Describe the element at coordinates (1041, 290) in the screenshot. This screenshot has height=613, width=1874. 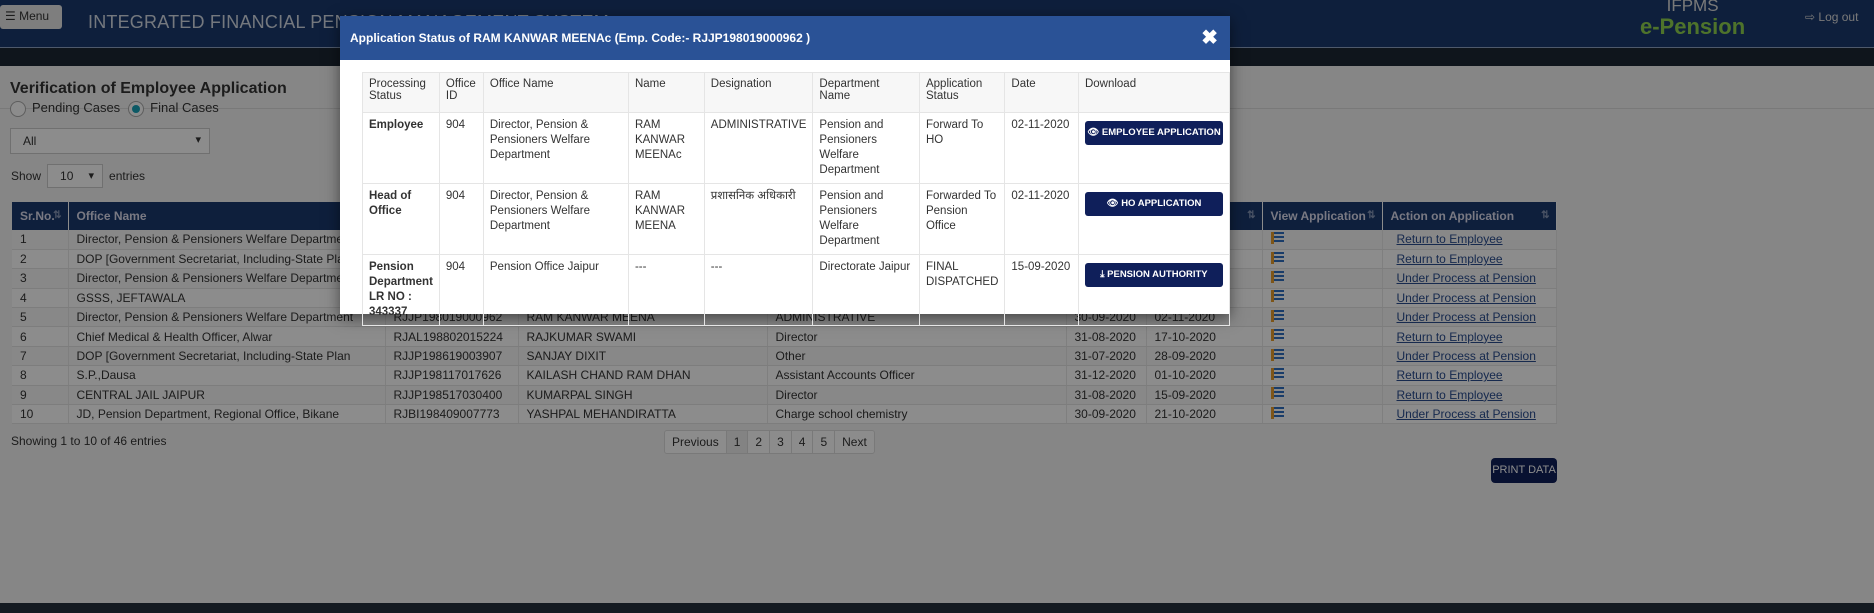
I see `status-cell: 15-09-2020` at that location.